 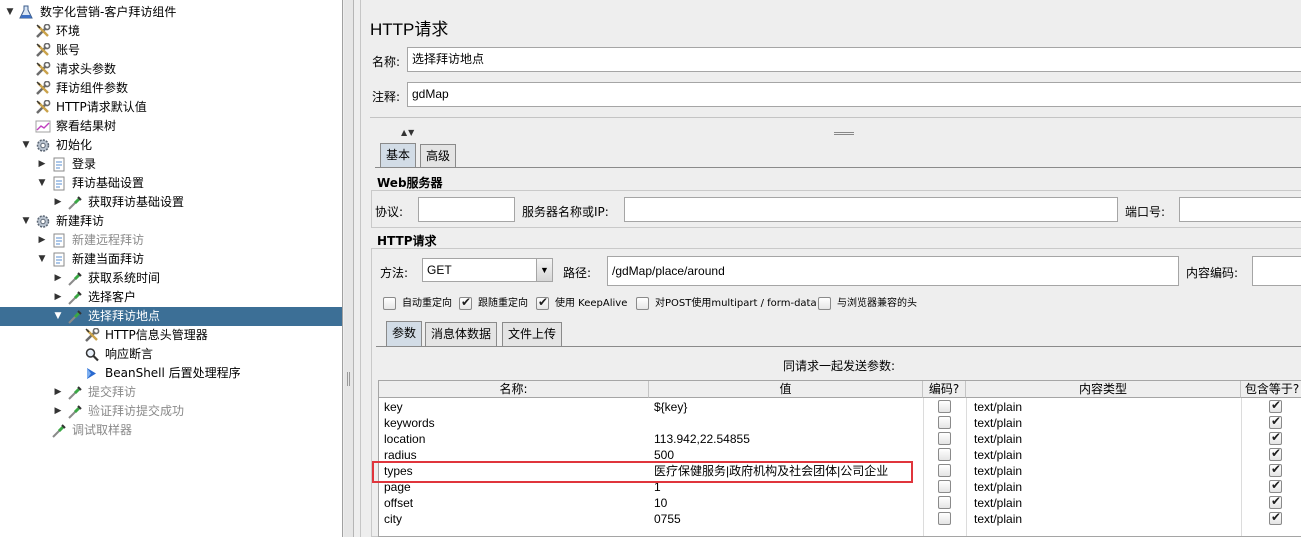 What do you see at coordinates (844, 133) in the screenshot?
I see `panel-splitter-grip` at bounding box center [844, 133].